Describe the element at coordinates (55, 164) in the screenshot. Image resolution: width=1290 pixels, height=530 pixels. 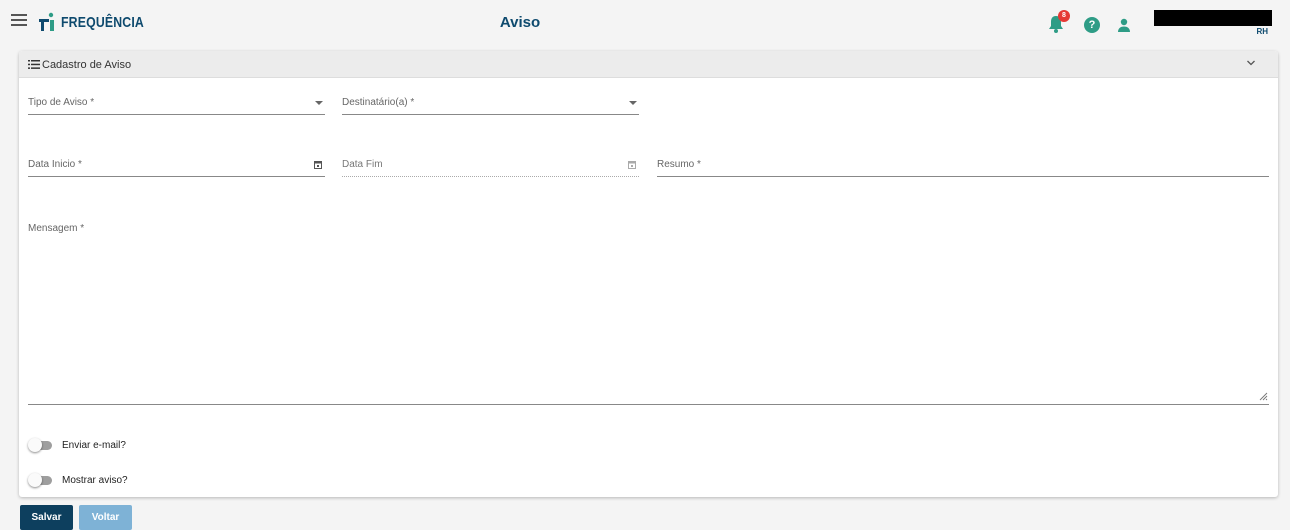
I see `data-inicio-label: Data Inicio *` at that location.